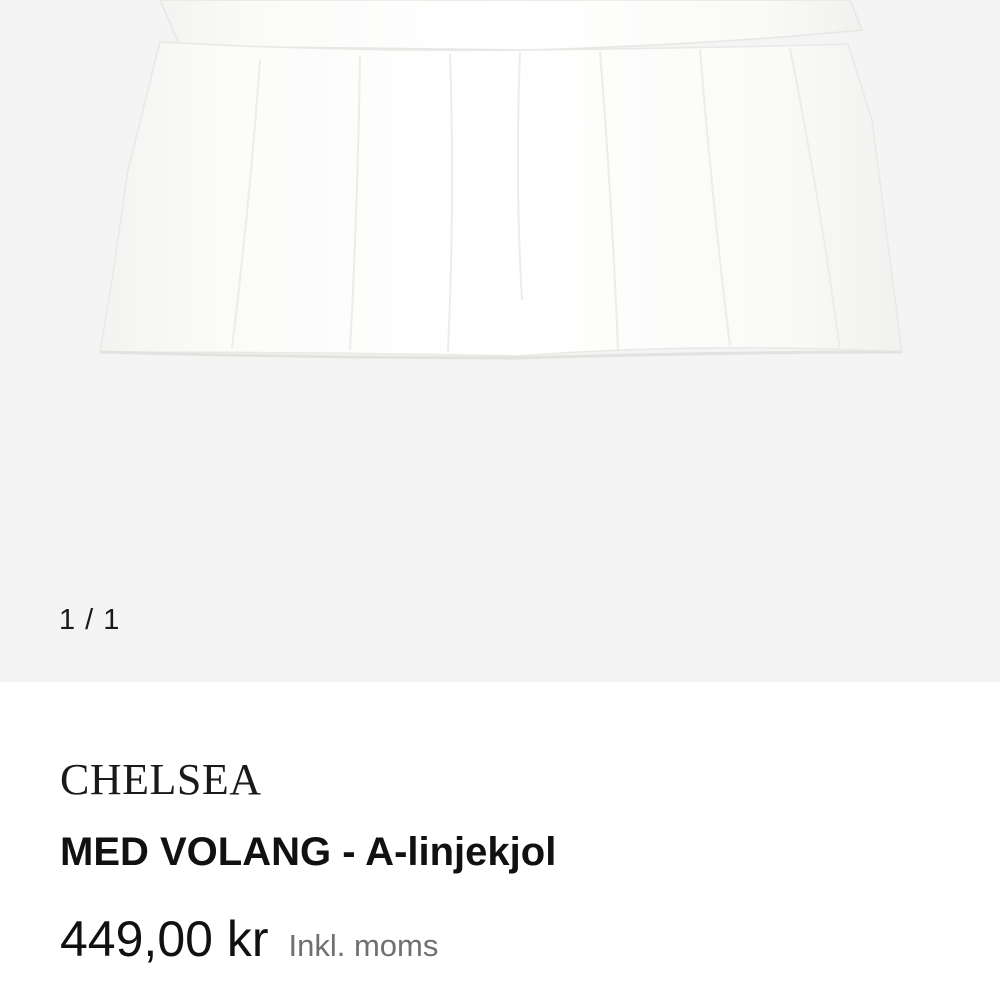  I want to click on product-price: 449,00 kr, so click(164, 939).